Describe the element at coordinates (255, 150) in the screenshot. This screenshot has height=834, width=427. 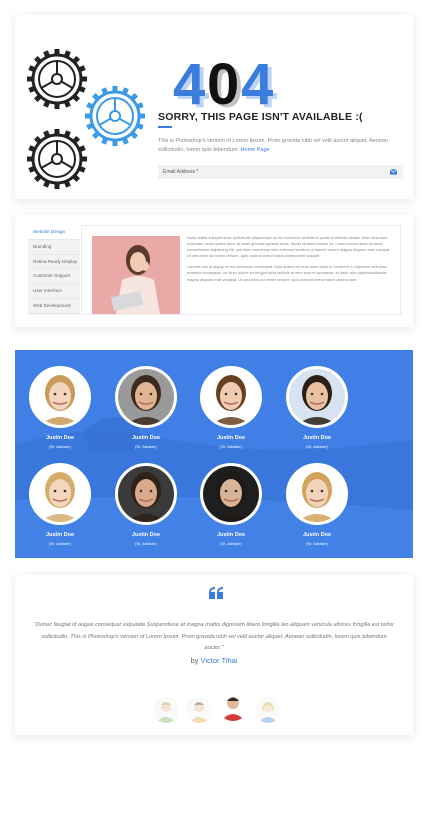
I see `home-page-link: Home Page` at that location.